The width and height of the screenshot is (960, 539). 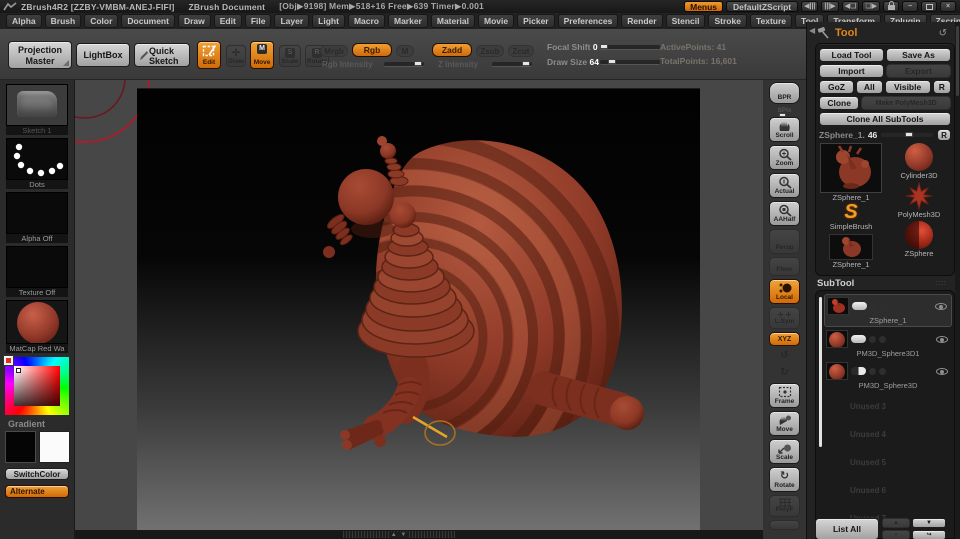 What do you see at coordinates (784, 423) in the screenshot?
I see `move-3d-button: Move` at bounding box center [784, 423].